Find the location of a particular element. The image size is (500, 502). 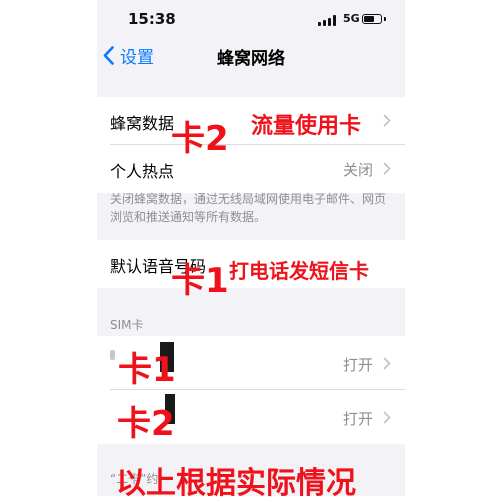

battery-tip is located at coordinates (385, 19).